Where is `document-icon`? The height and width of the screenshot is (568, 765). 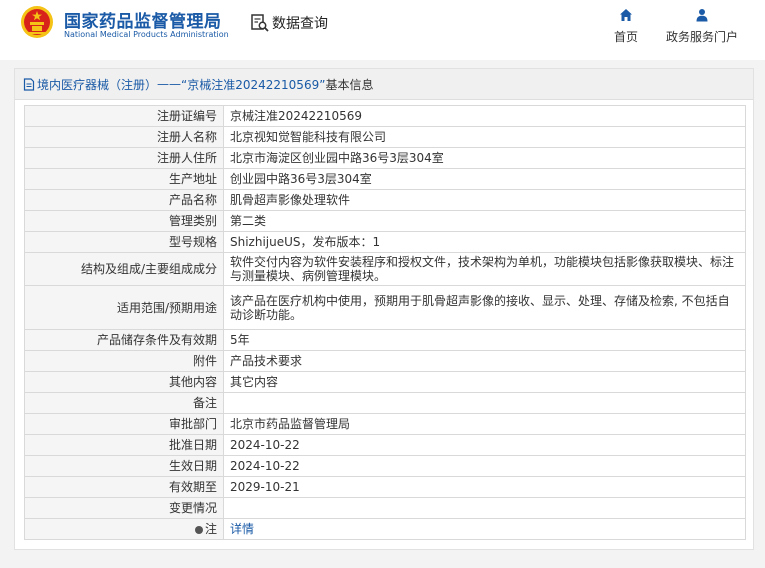 document-icon is located at coordinates (29, 84).